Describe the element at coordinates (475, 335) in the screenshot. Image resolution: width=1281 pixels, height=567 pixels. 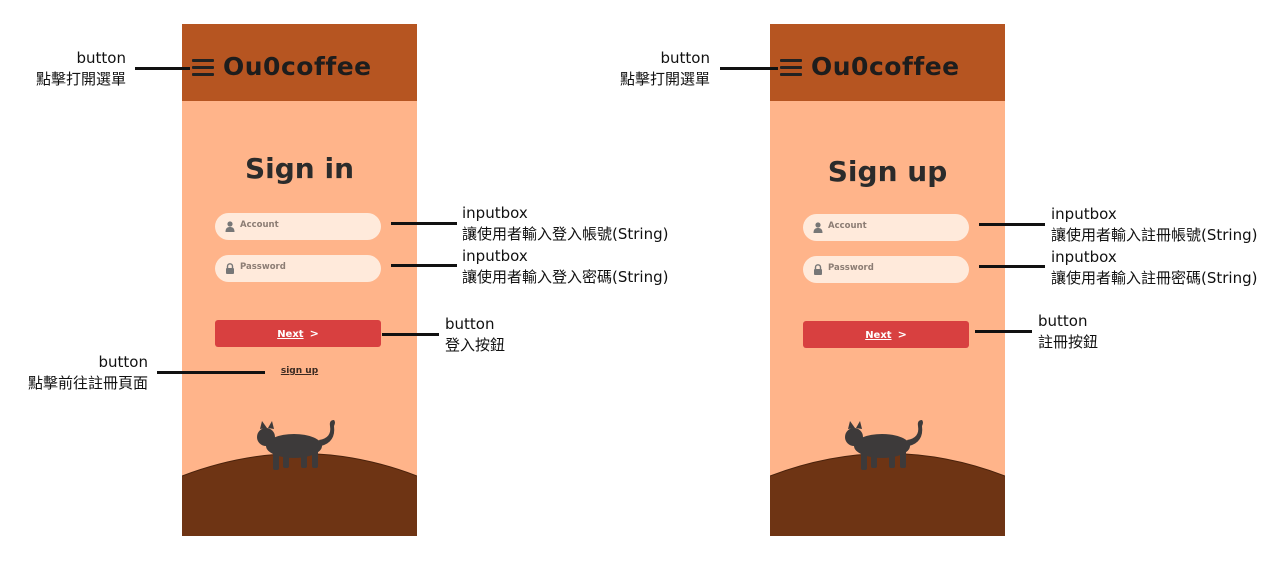
I see `annotation-login: button 登入按鈕` at that location.